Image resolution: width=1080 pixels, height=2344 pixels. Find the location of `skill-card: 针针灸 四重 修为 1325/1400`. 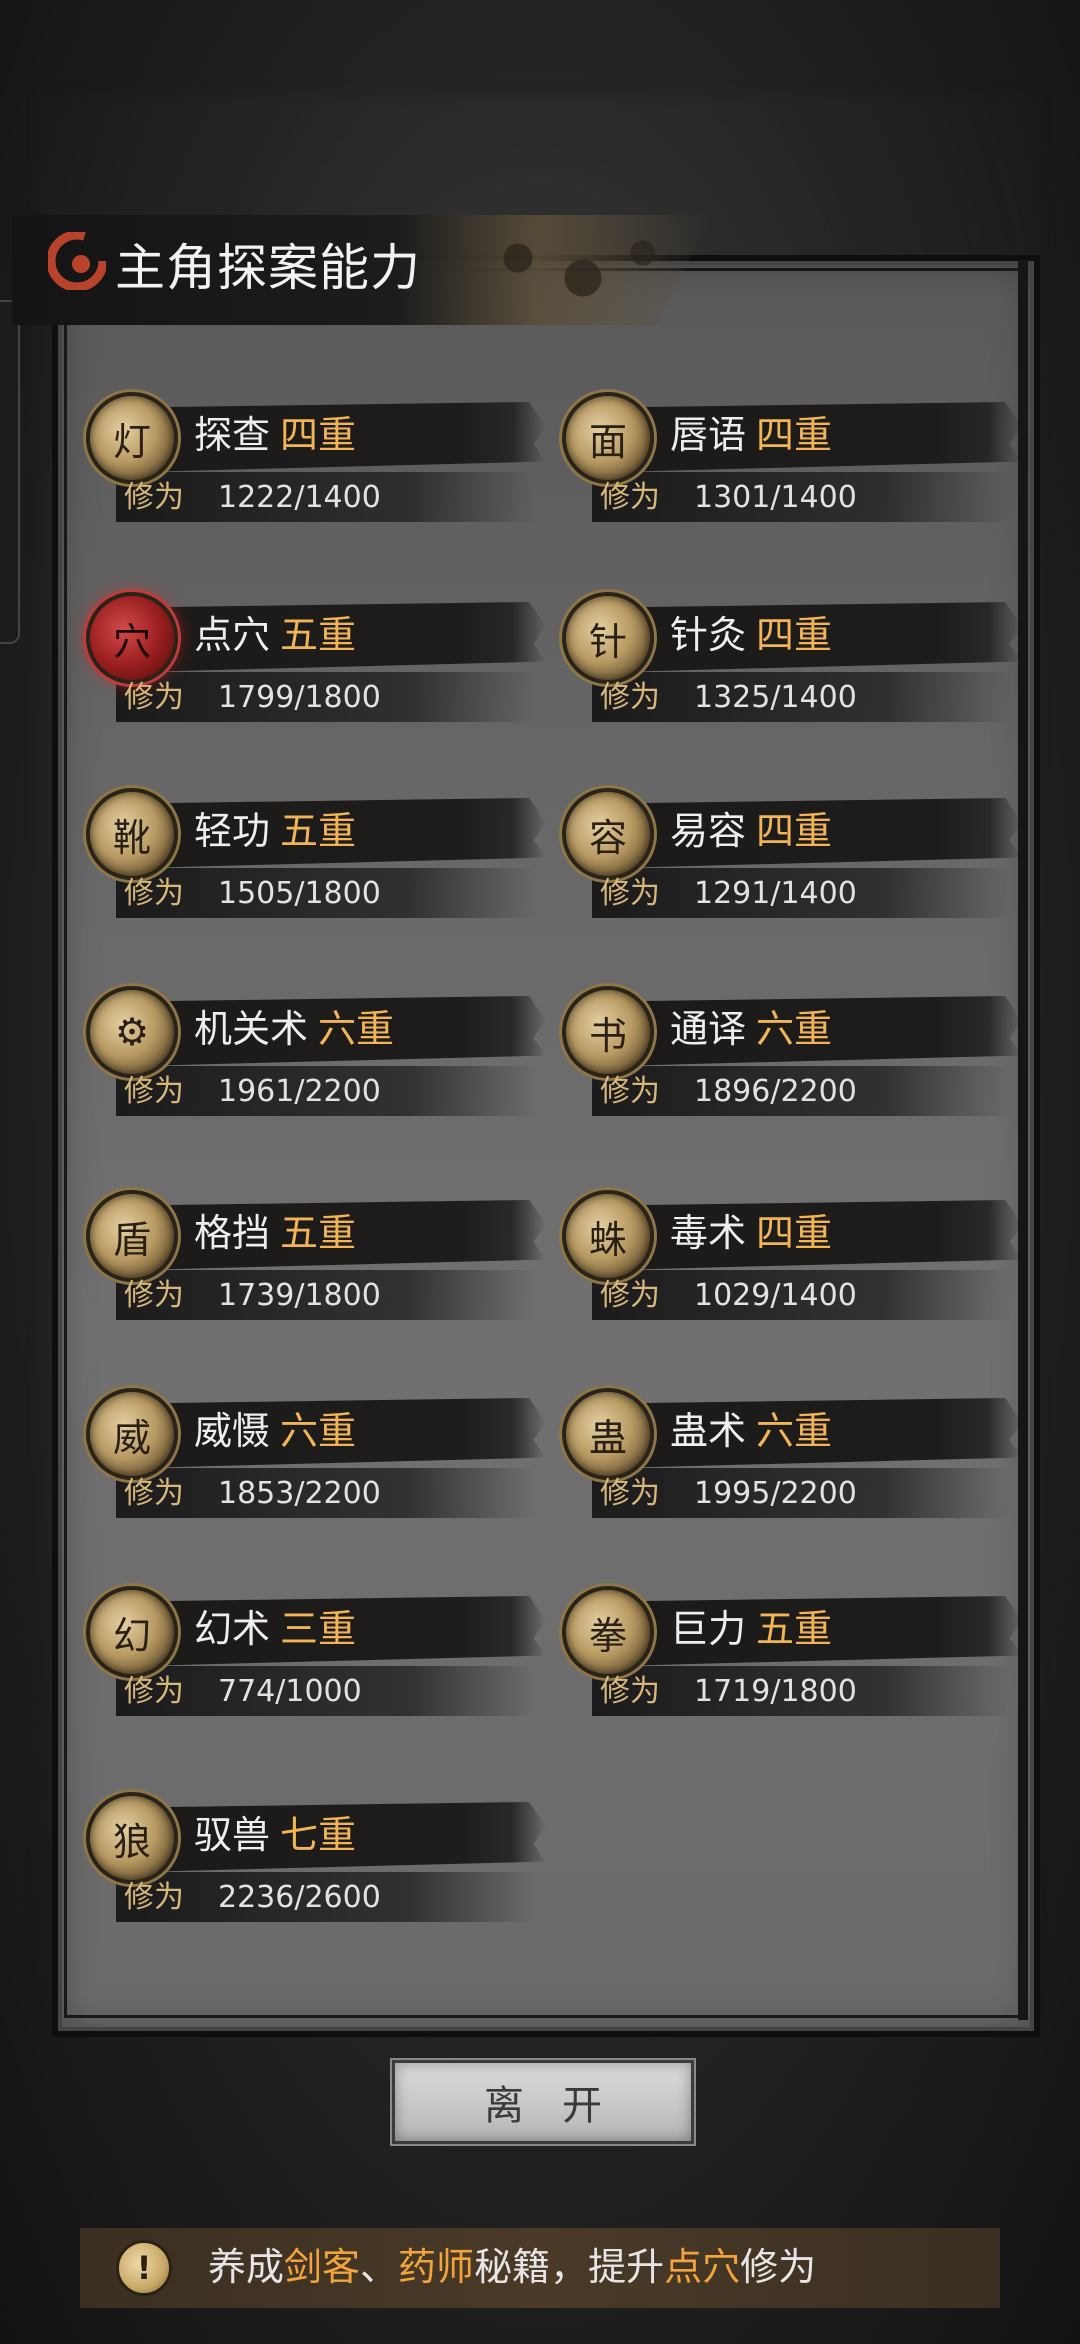

skill-card: 针针灸 四重 修为 1325/1400 is located at coordinates (792, 657).